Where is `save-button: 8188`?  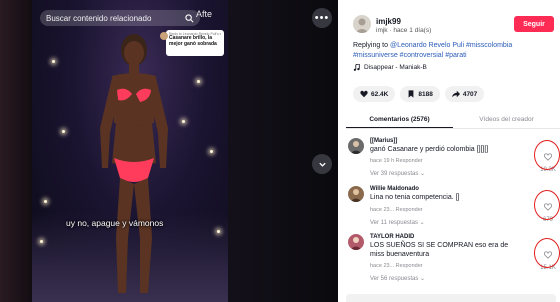
save-button: 8188 is located at coordinates (420, 94).